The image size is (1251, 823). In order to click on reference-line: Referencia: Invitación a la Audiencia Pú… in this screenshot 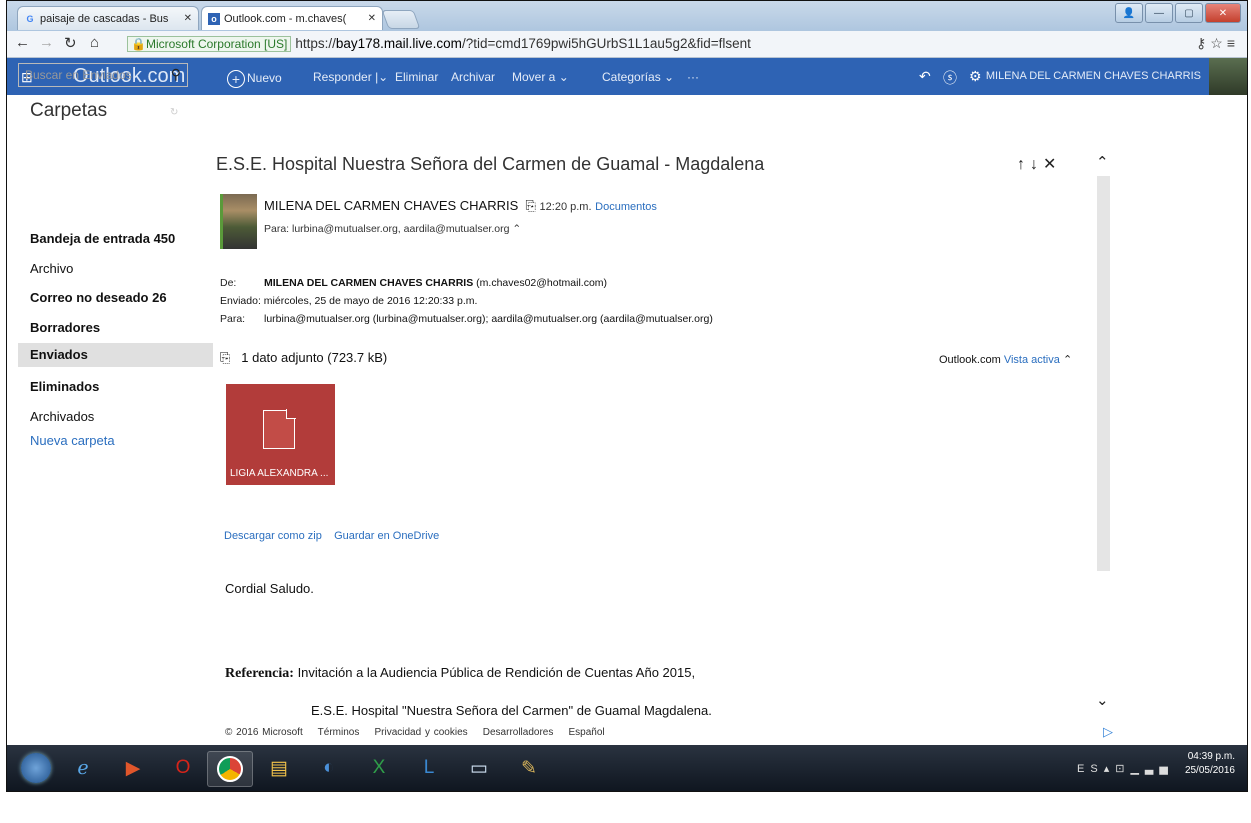, I will do `click(460, 673)`.